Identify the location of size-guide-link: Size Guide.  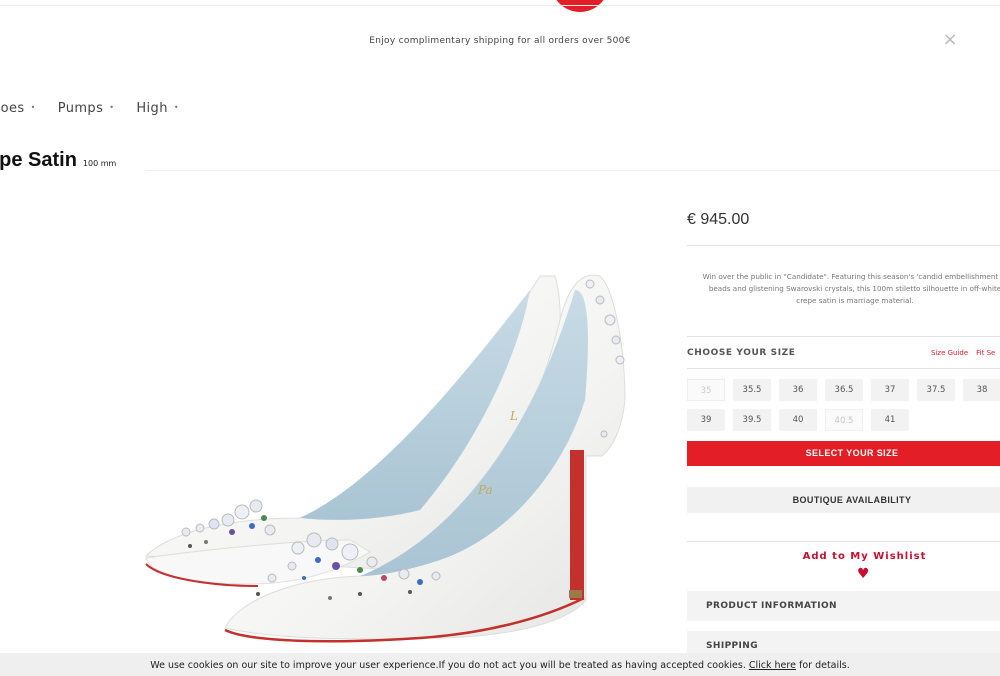
(949, 353).